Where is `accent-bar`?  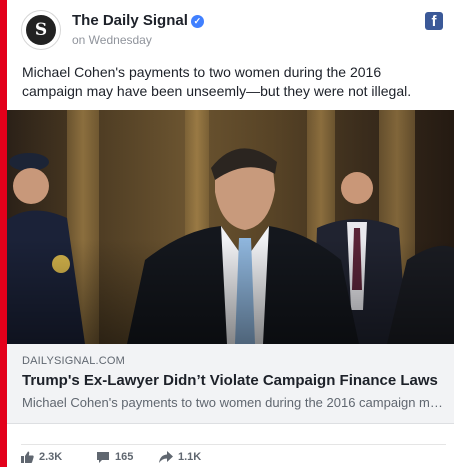
accent-bar is located at coordinates (3, 233).